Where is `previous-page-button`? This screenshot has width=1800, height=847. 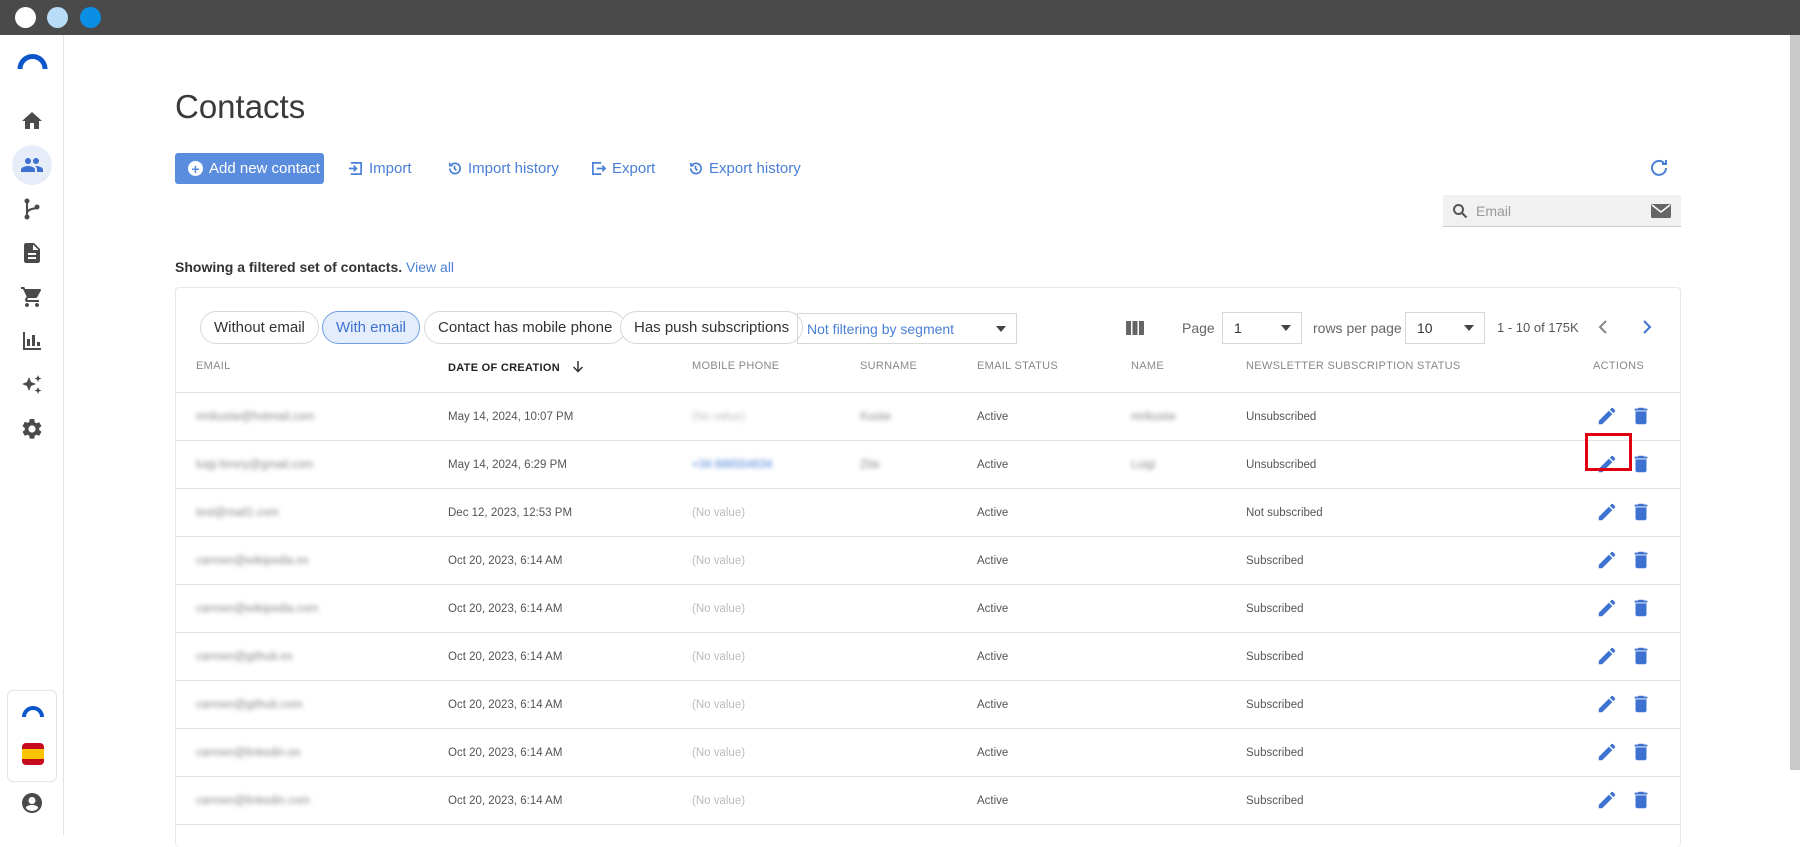
previous-page-button is located at coordinates (1604, 327).